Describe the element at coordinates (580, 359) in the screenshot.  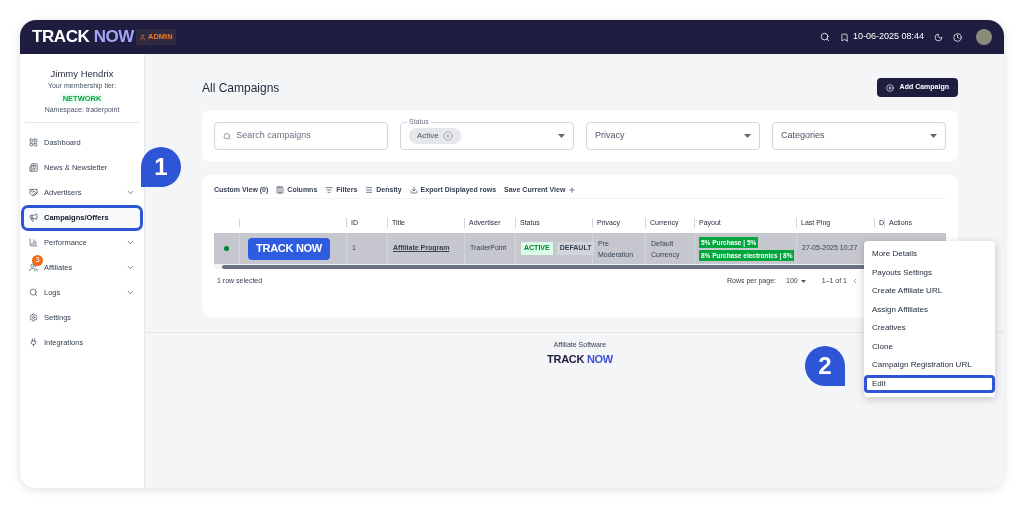
I see `footer-logo: TRACK NOW` at that location.